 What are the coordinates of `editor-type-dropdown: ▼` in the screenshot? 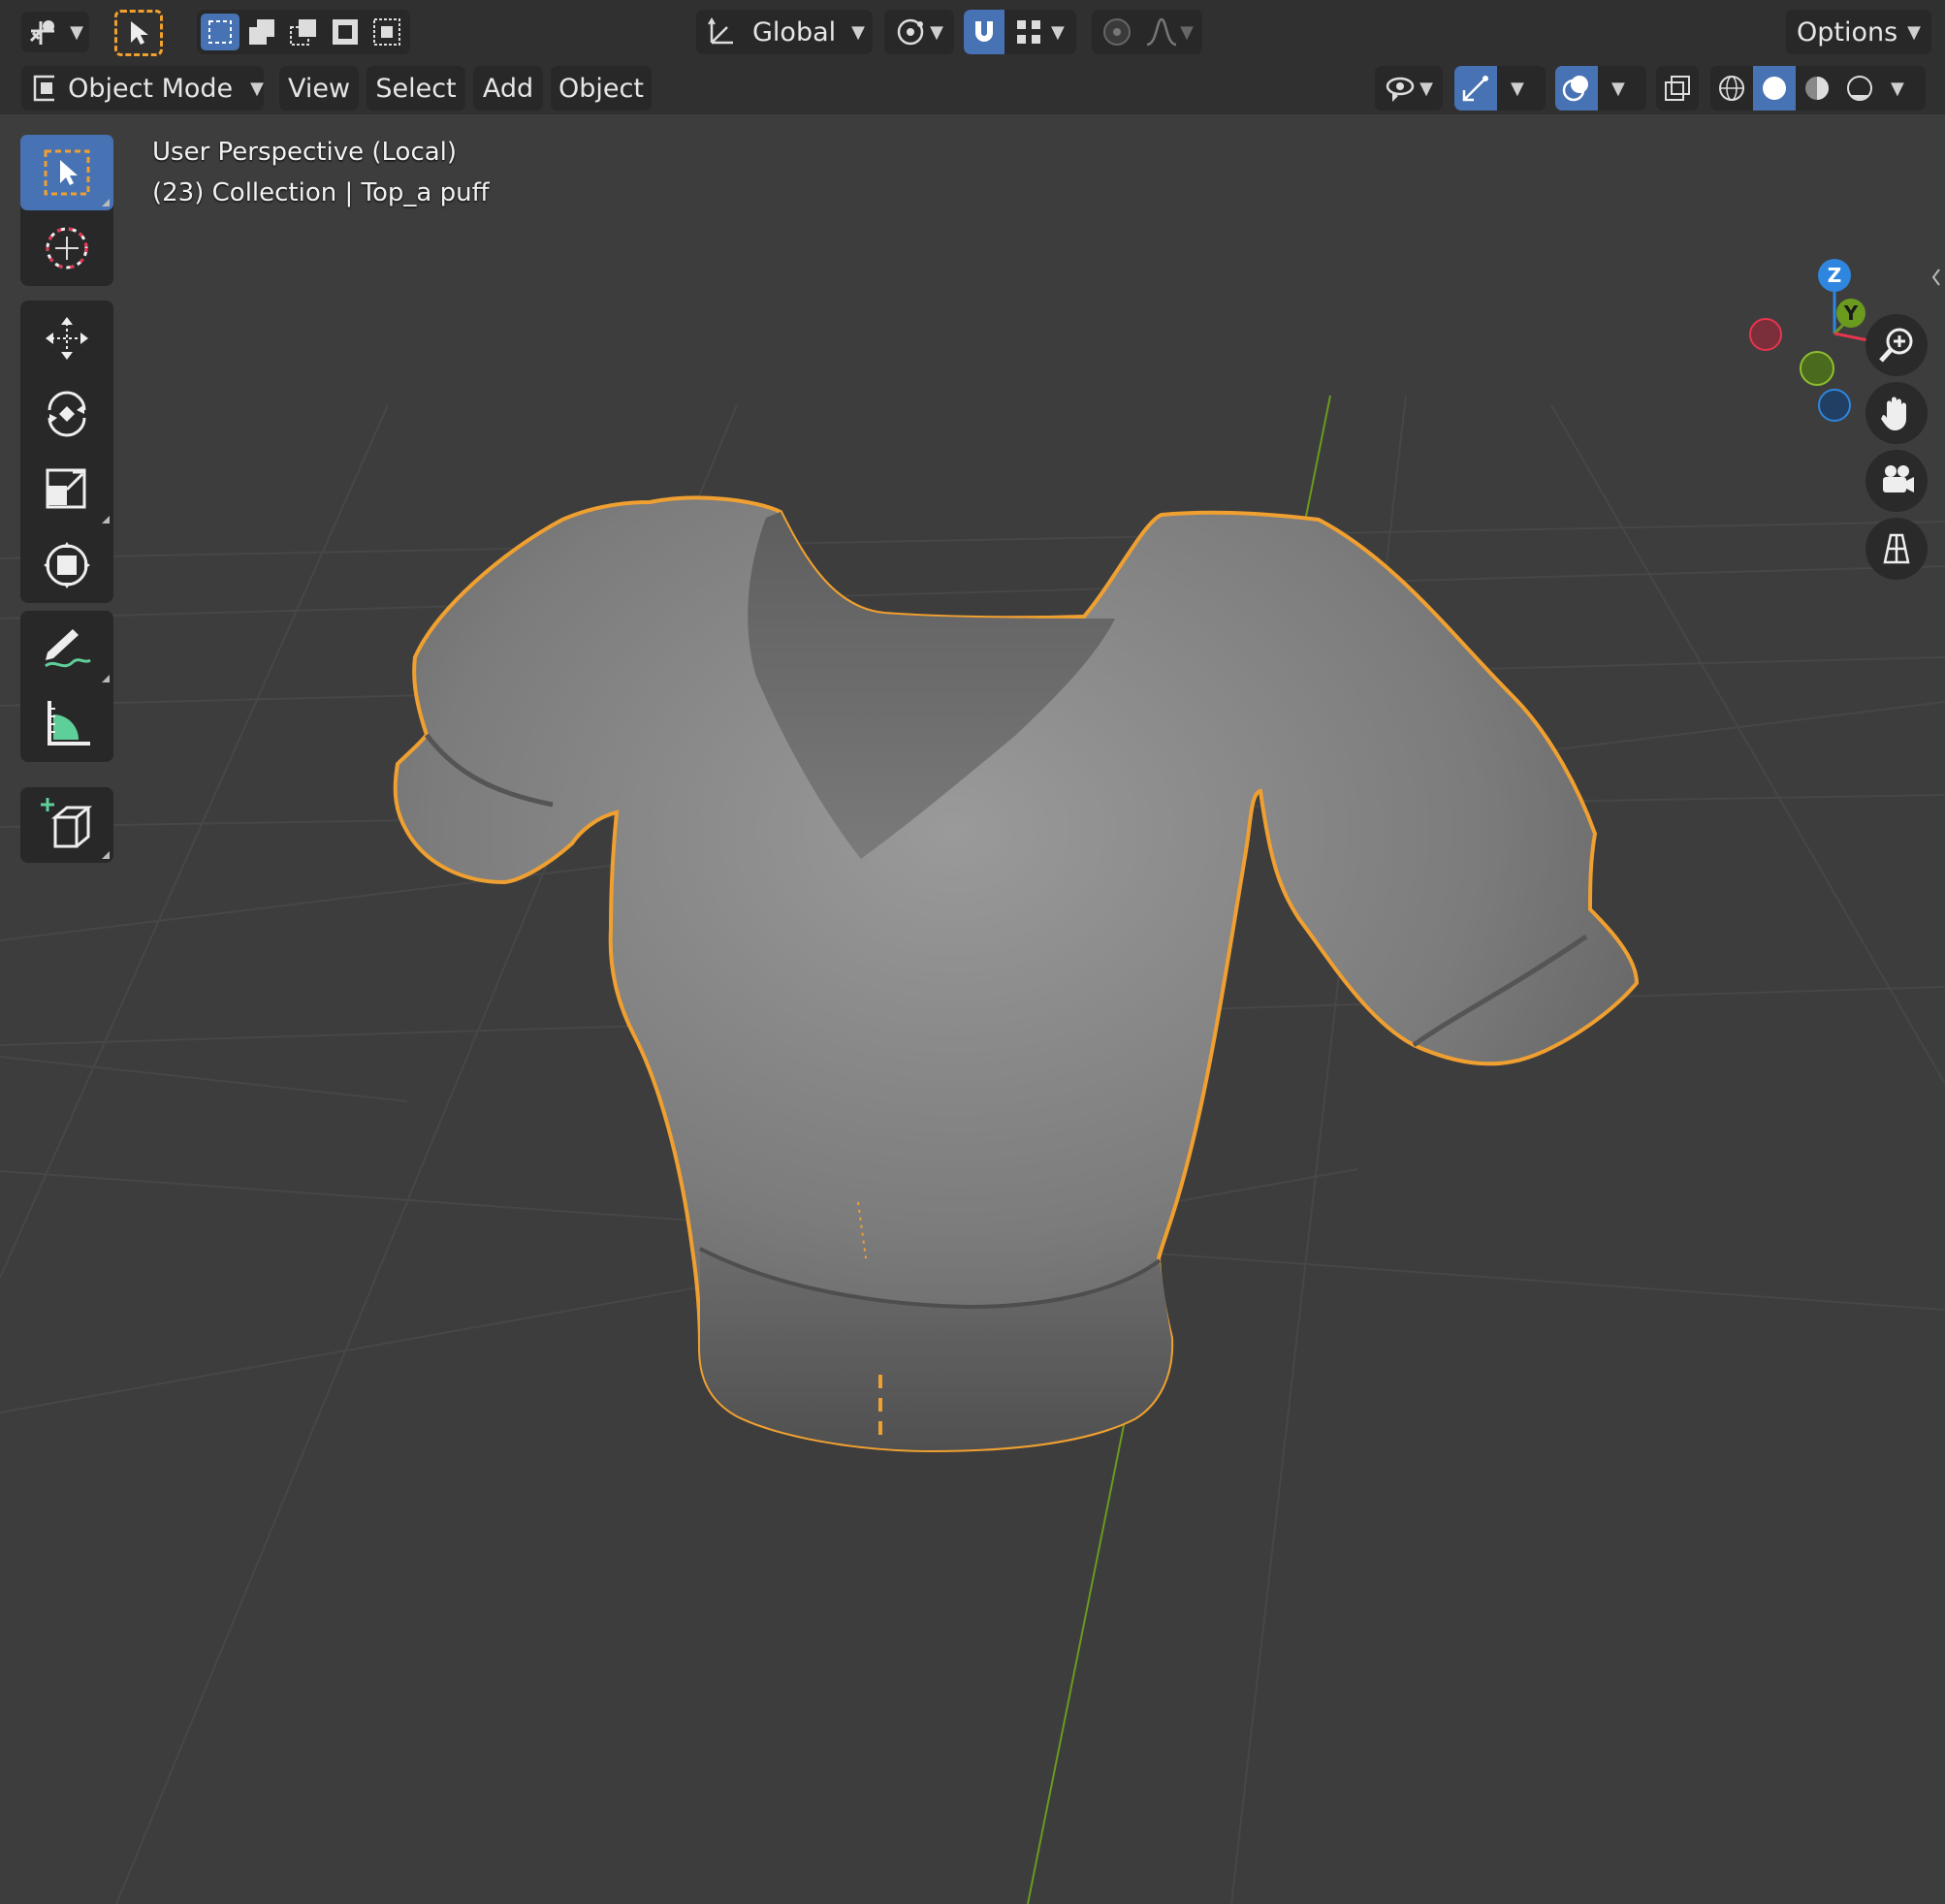 It's located at (55, 32).